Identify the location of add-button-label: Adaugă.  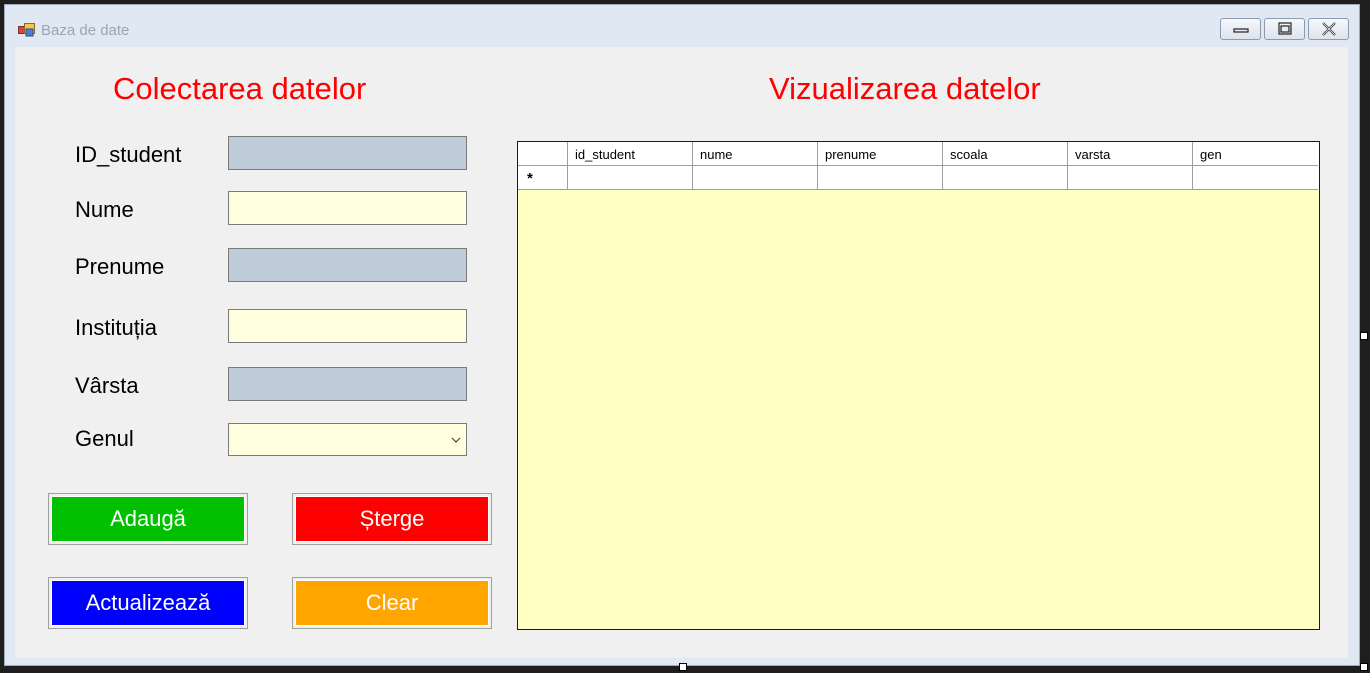
(148, 519).